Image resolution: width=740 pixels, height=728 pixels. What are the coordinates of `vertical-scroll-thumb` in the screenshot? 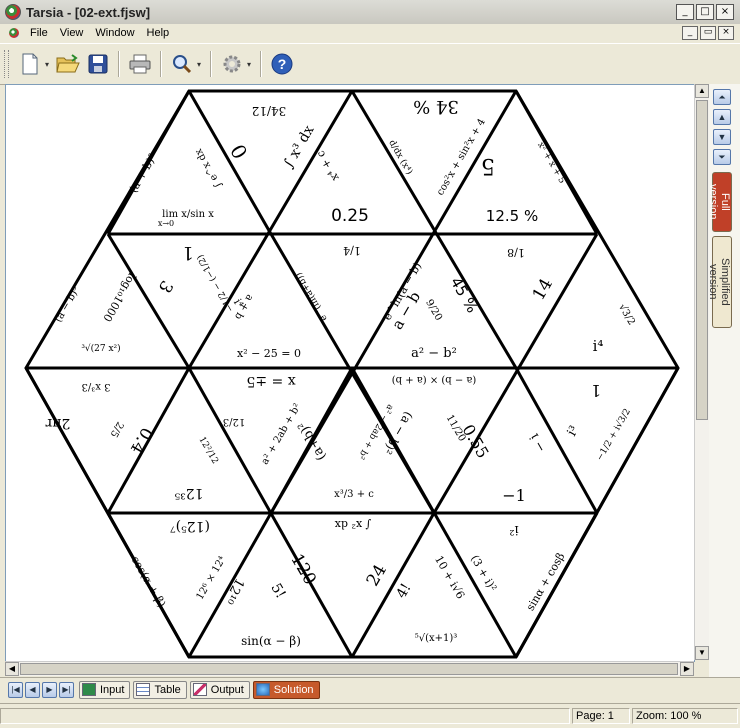 It's located at (702, 260).